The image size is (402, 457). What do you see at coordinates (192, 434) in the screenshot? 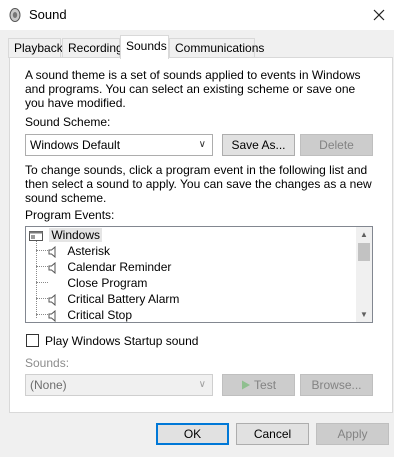
I see `ok-button: OK` at bounding box center [192, 434].